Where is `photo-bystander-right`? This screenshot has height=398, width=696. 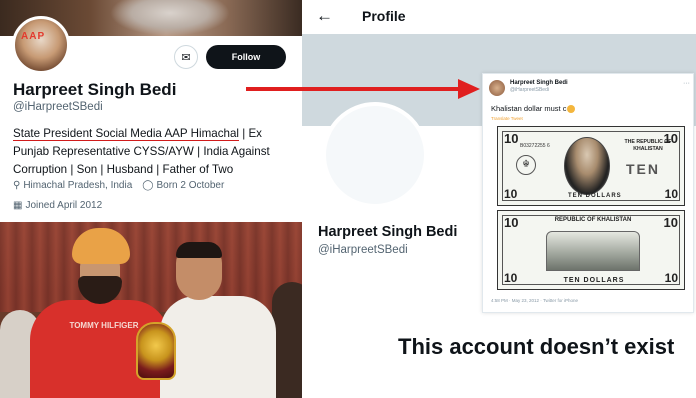 photo-bystander-right is located at coordinates (287, 340).